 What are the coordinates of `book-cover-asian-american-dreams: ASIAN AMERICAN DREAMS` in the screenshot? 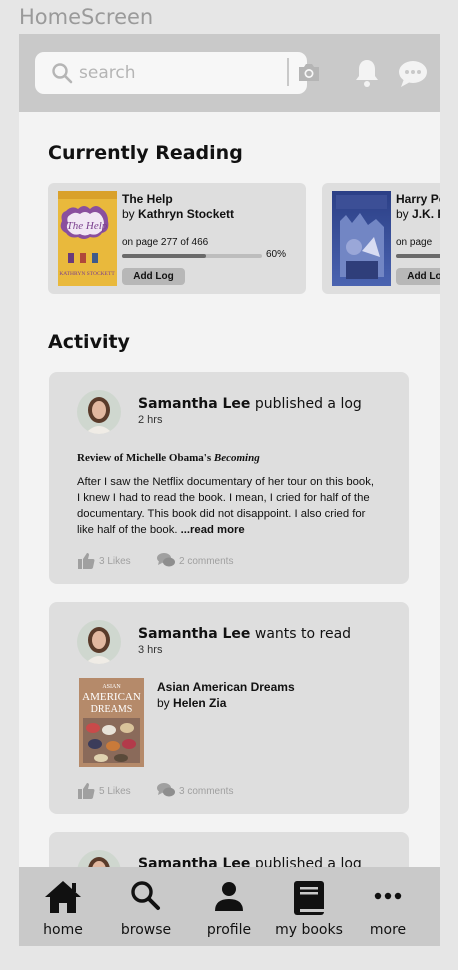 It's located at (111, 722).